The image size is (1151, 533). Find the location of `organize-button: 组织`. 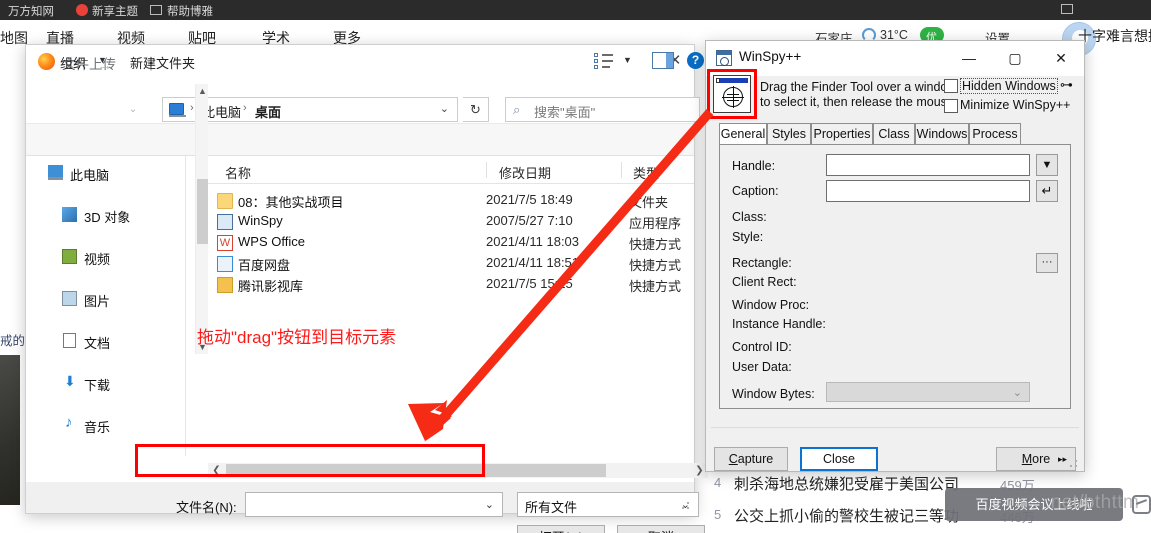

organize-button: 组织 is located at coordinates (73, 62).